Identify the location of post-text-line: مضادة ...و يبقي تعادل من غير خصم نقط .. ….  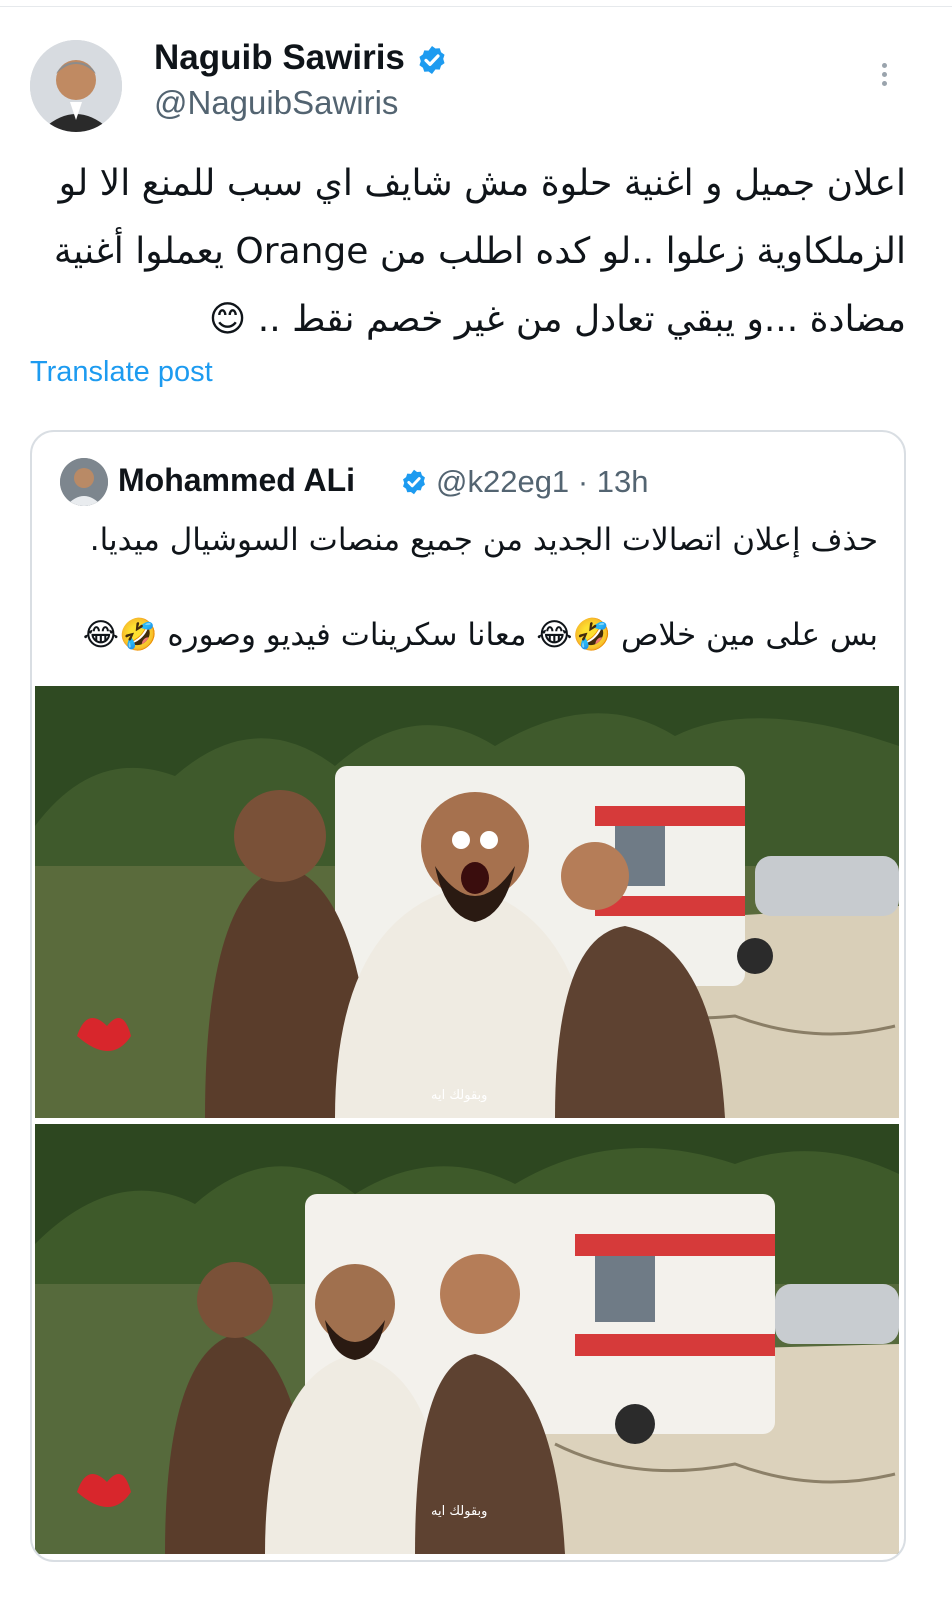
(557, 319).